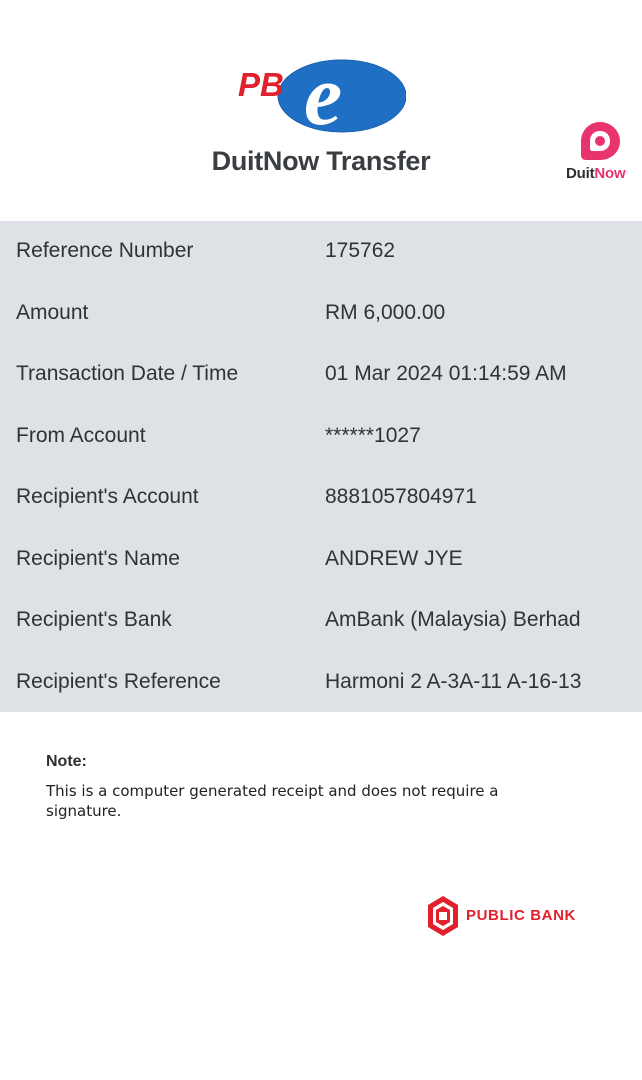  Describe the element at coordinates (107, 496) in the screenshot. I see `detail-label: Recipient's Account` at that location.